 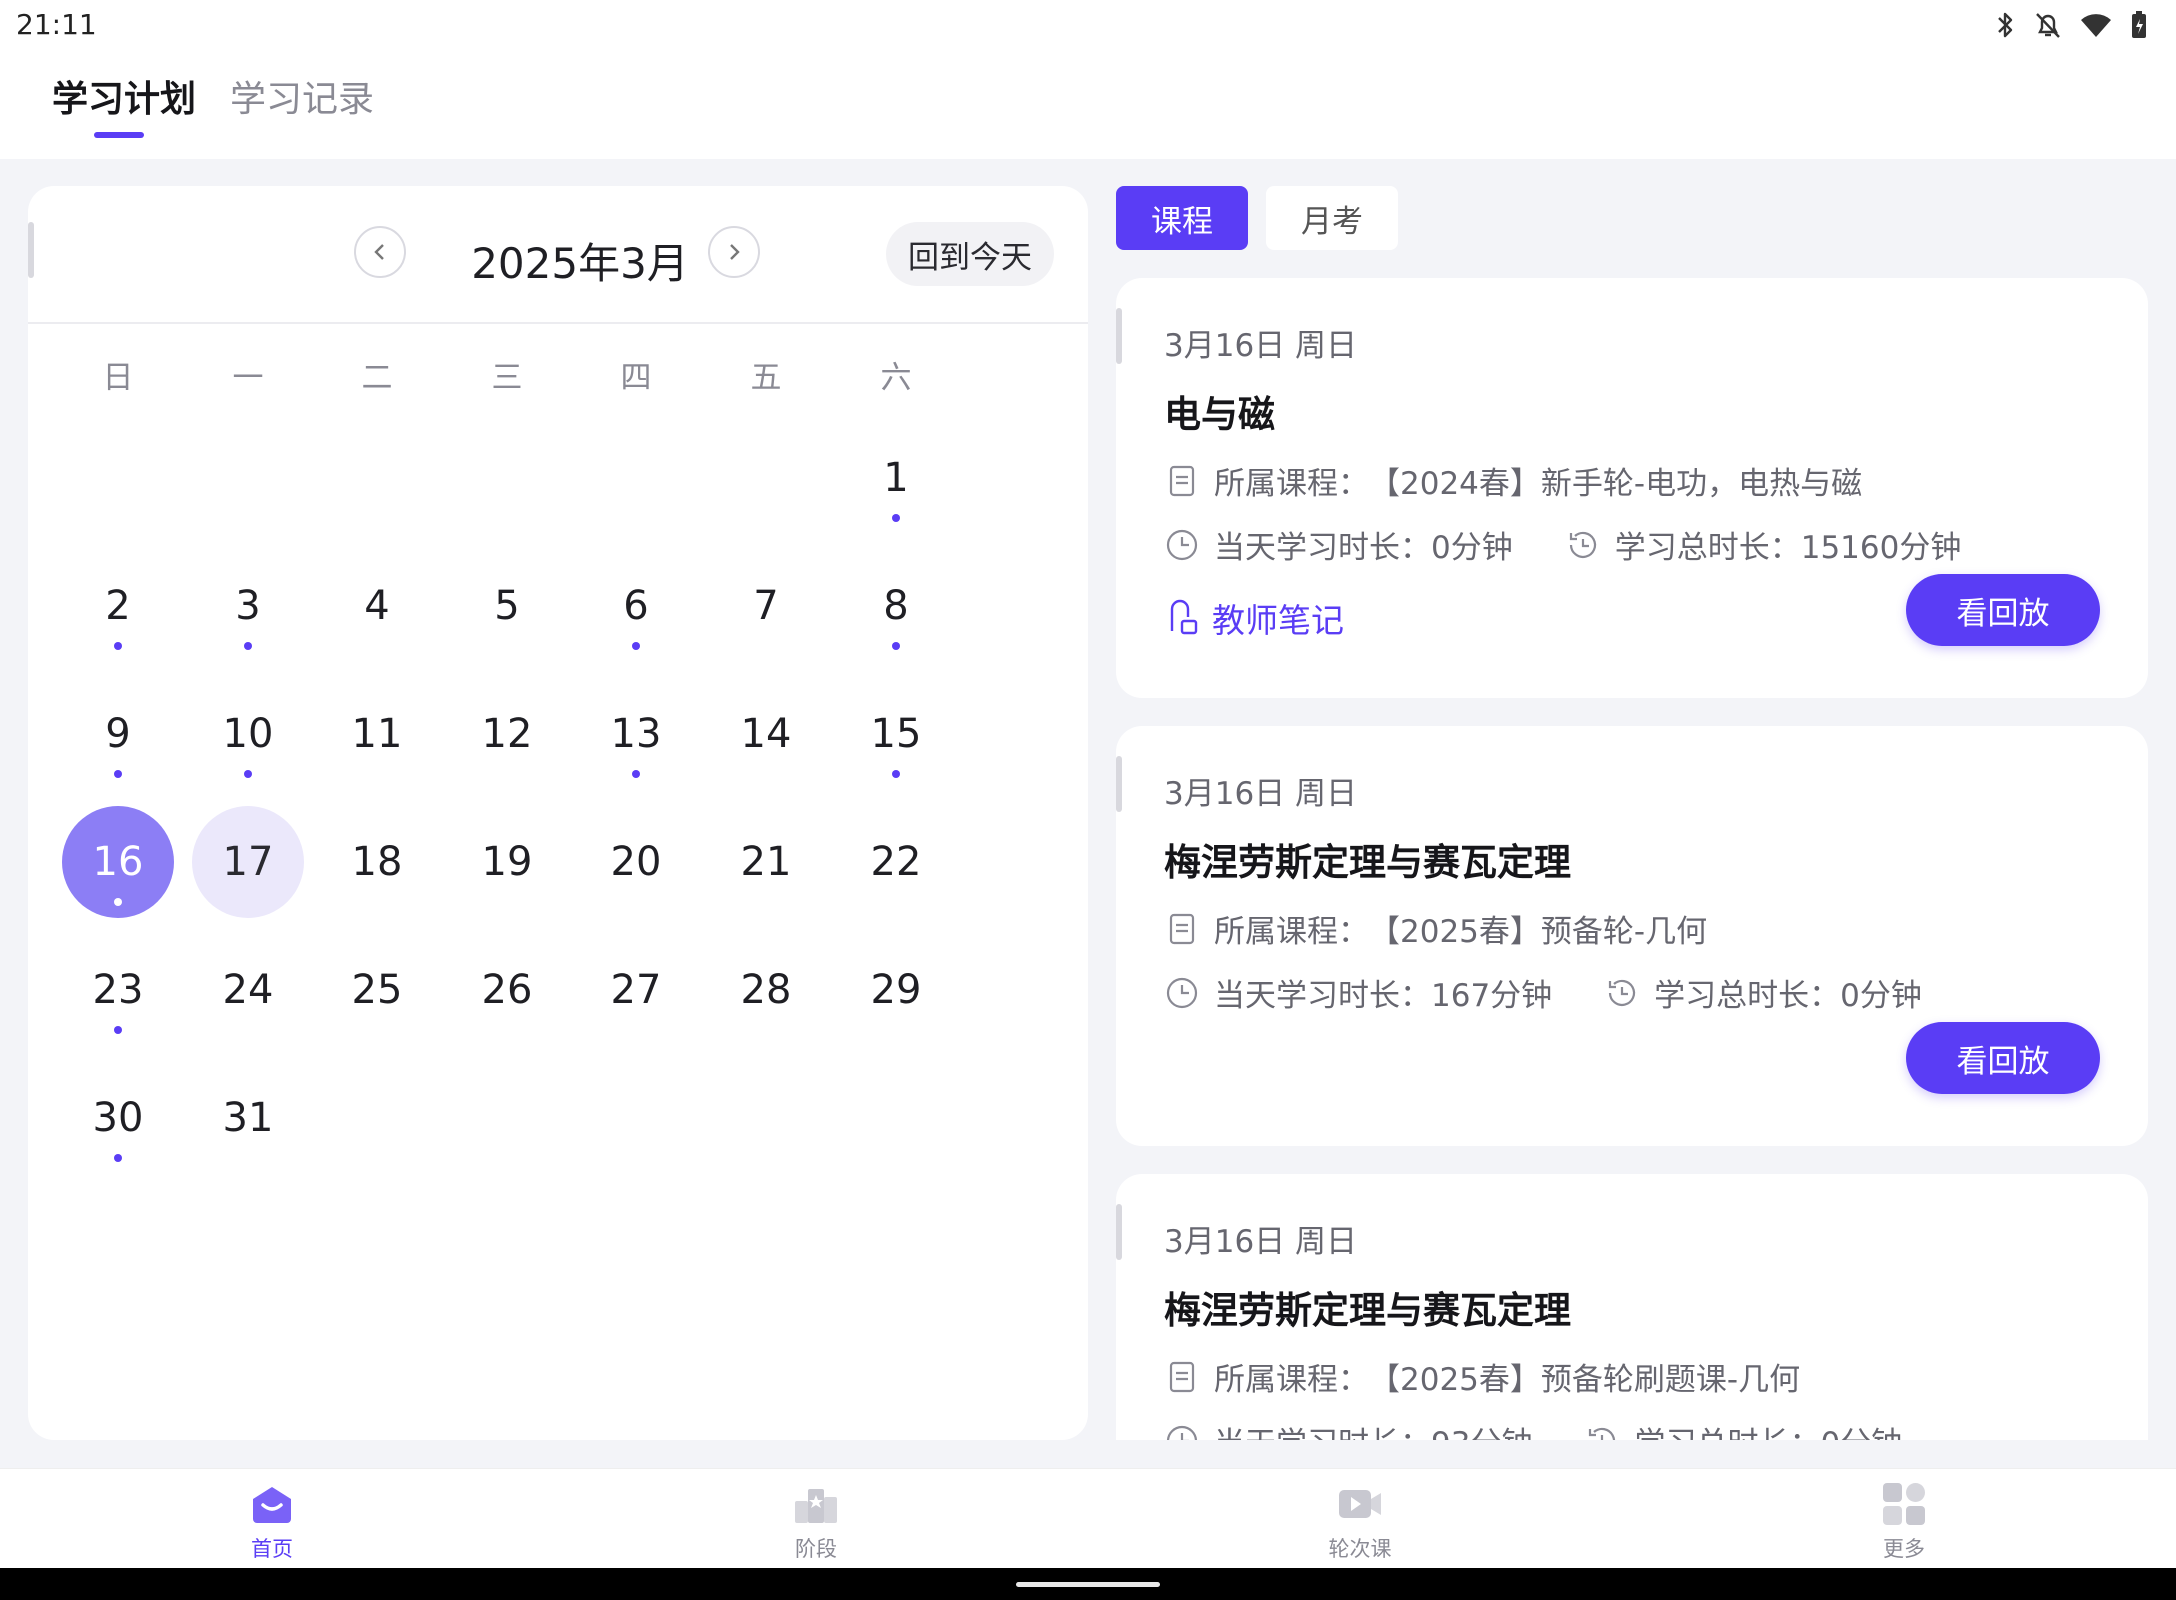 I want to click on calendar-day-number: 29, so click(x=896, y=990).